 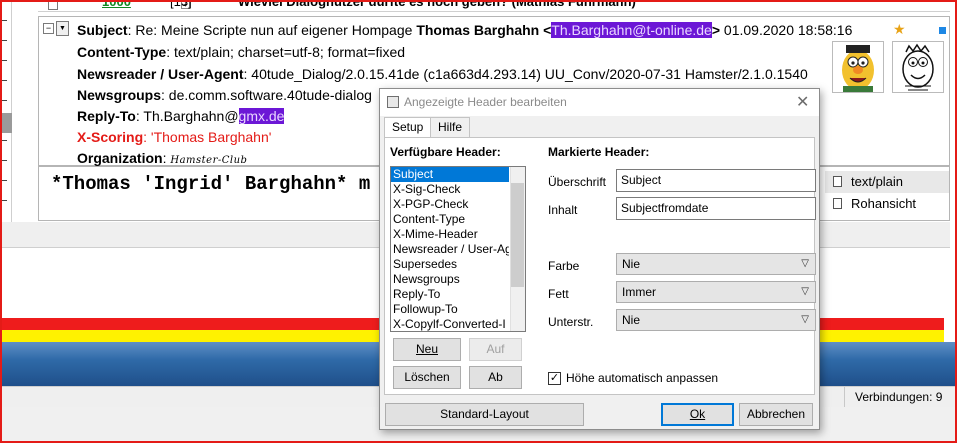 I want to click on standard-layout-button: Standard-Layout, so click(x=484, y=414).